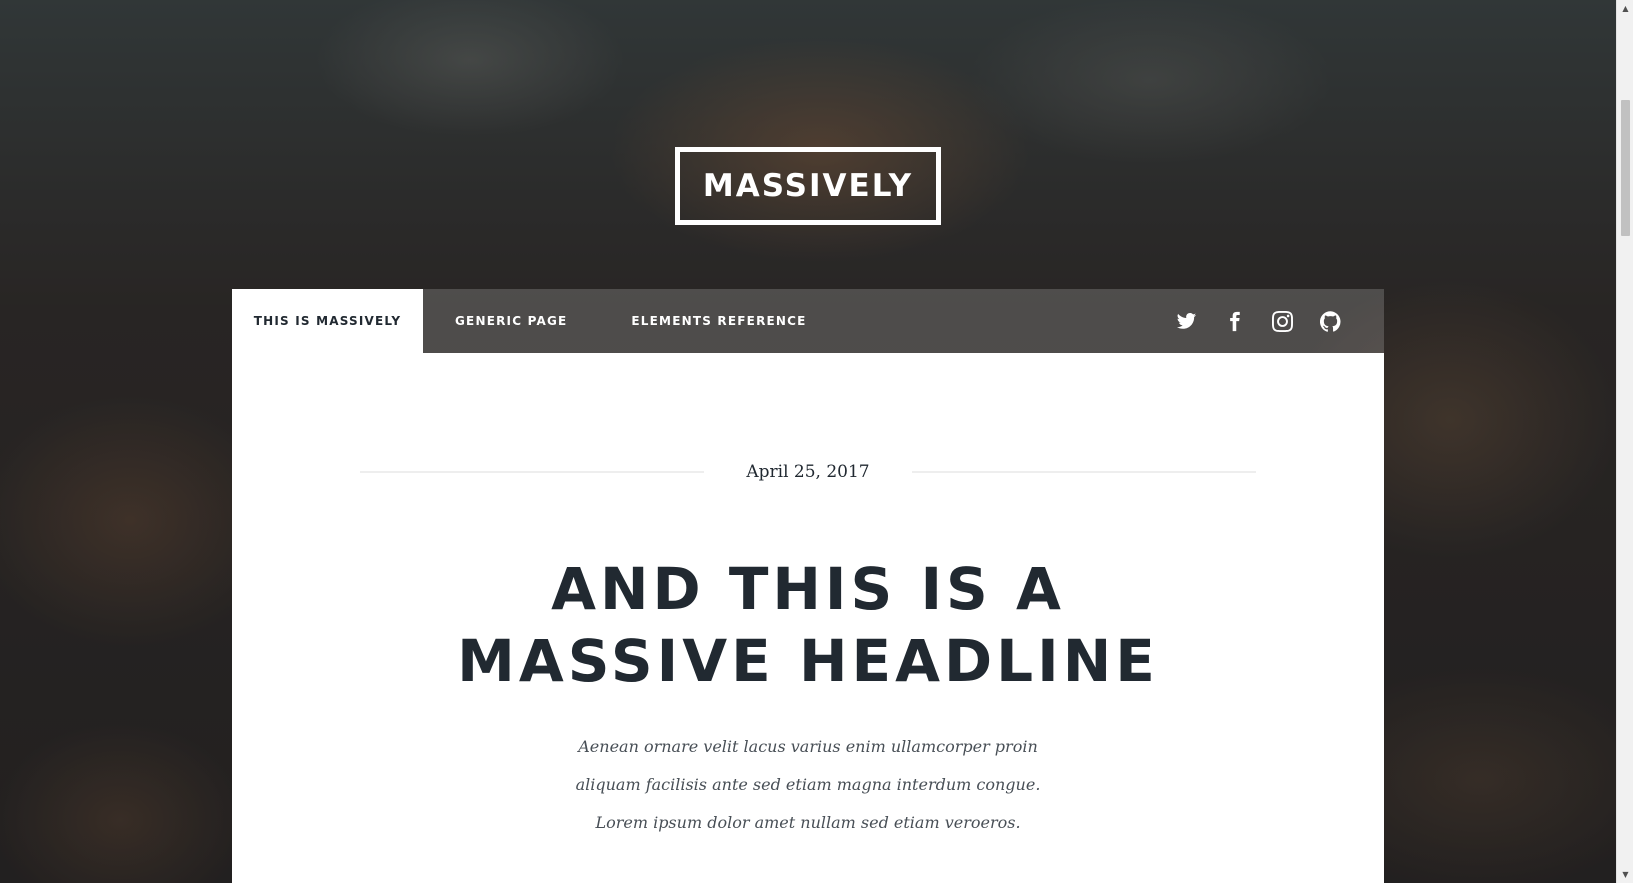  Describe the element at coordinates (1625, 8) in the screenshot. I see `scroll-up-arrow-icon: ▲` at that location.